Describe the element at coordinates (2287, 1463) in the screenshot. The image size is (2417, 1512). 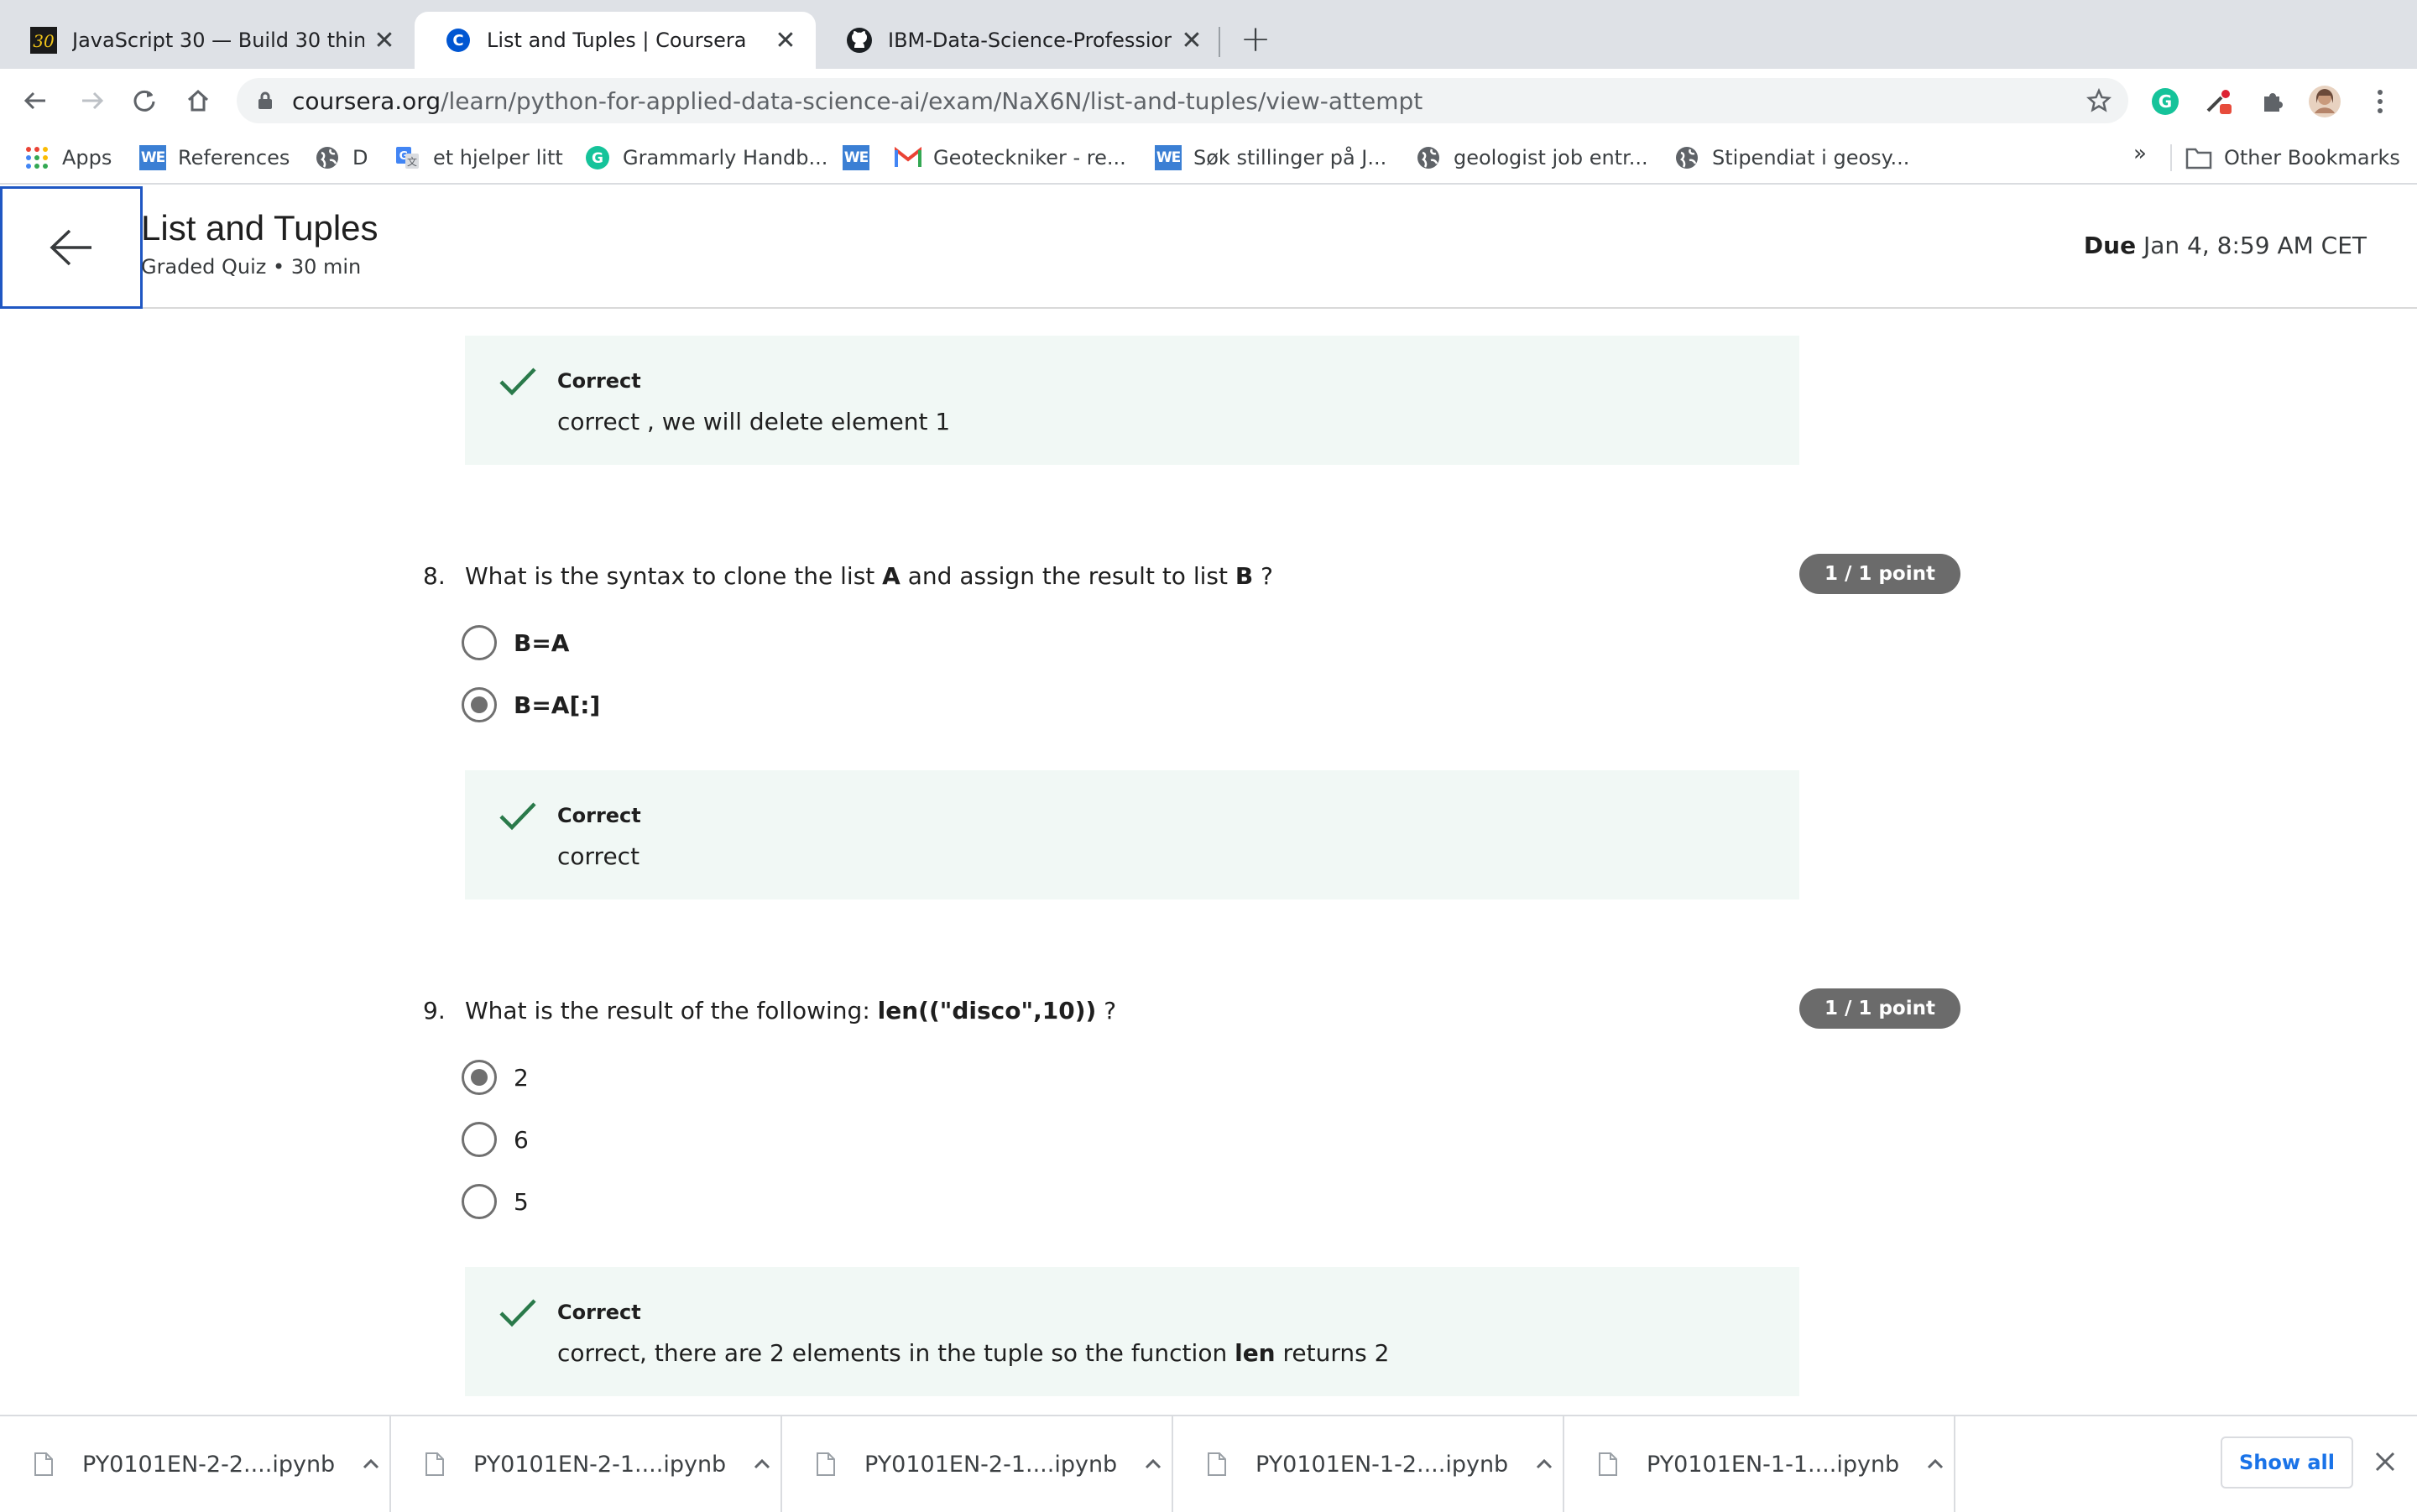
I see `show-all-downloads-button: Show all` at that location.